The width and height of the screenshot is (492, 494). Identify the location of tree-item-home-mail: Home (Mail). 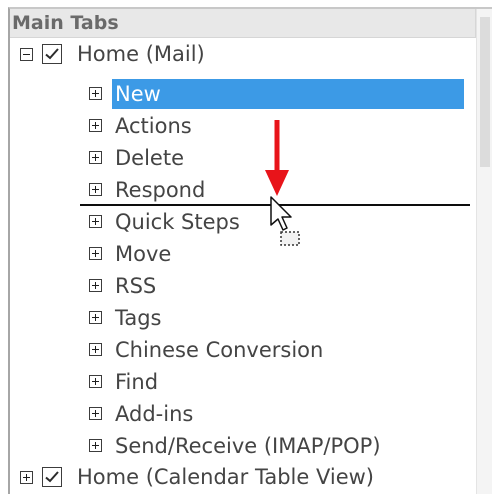
(238, 54).